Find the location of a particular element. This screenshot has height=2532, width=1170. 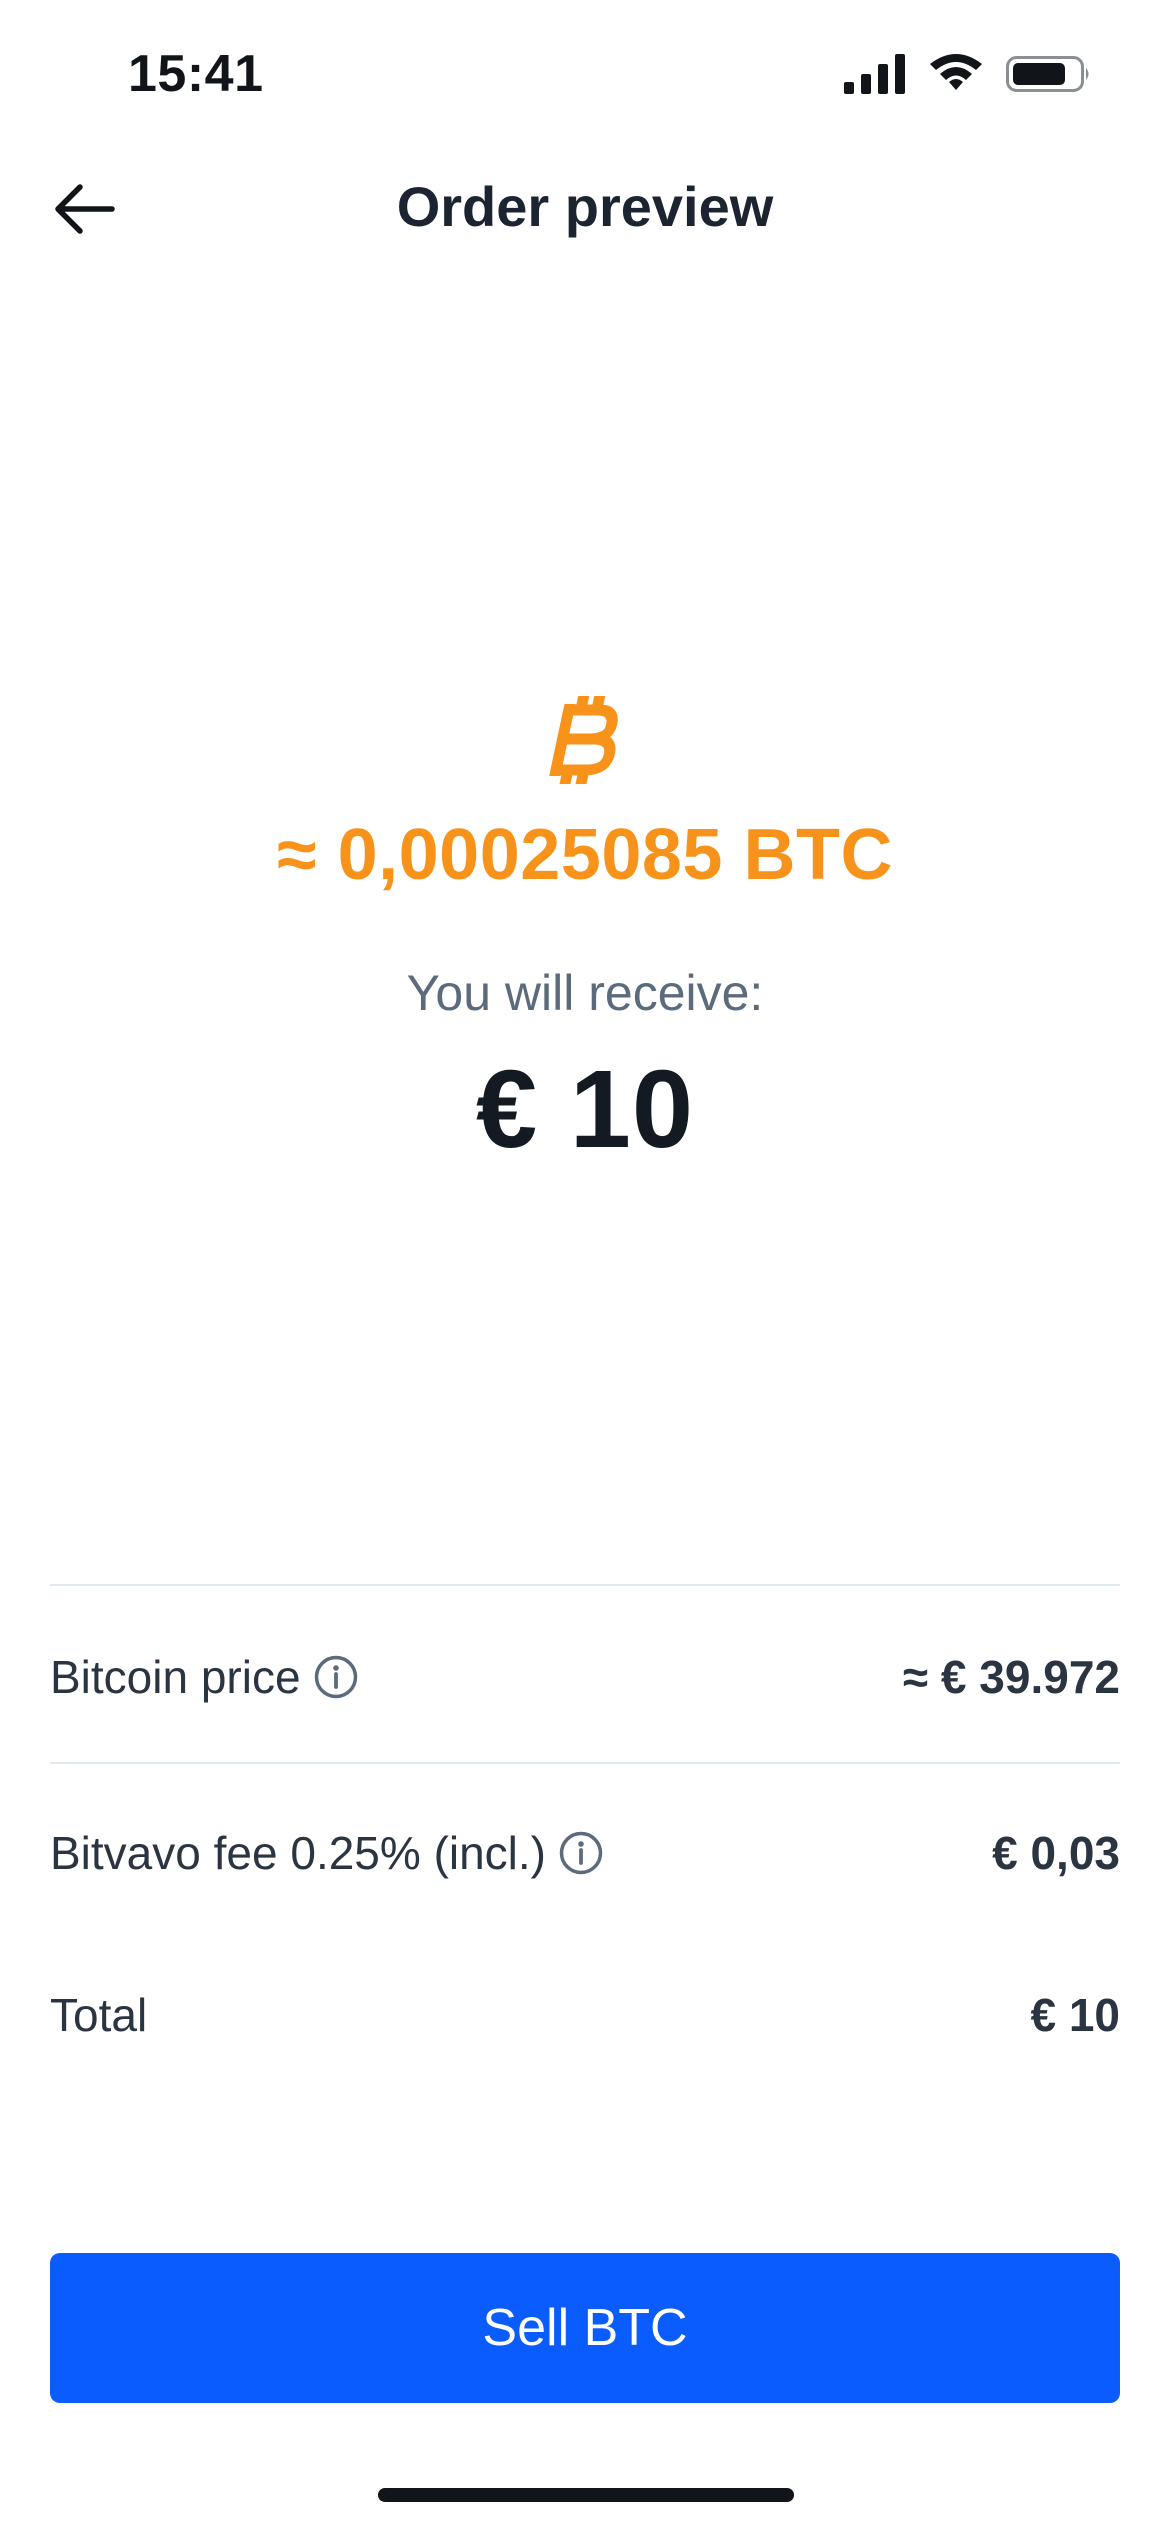

fee-value: € 0,03 is located at coordinates (1056, 1853).